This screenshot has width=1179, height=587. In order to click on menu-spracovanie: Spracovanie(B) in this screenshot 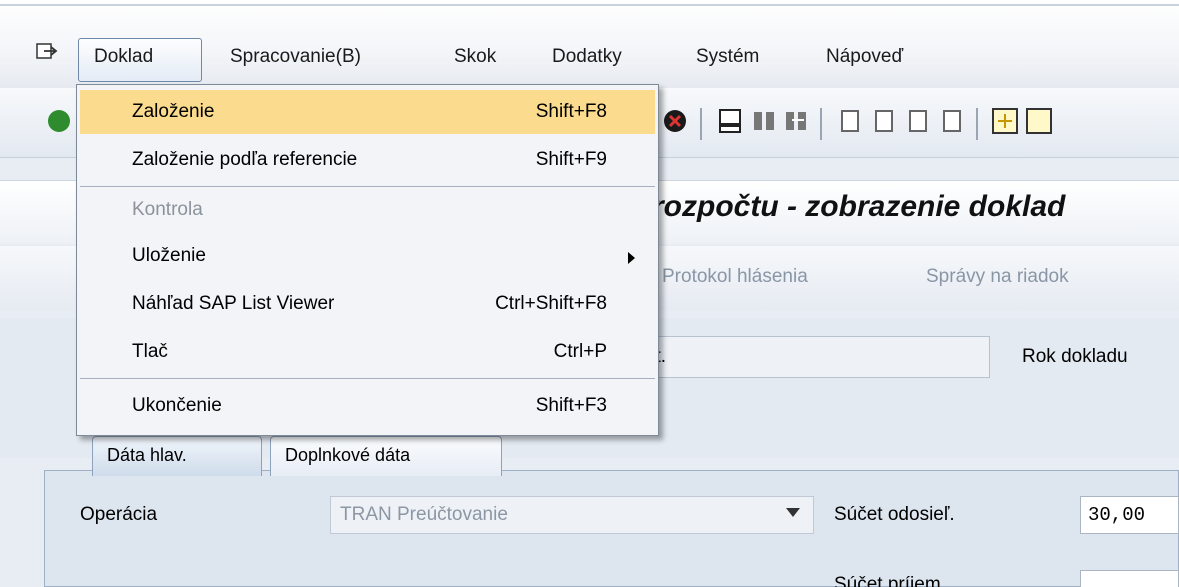, I will do `click(295, 57)`.